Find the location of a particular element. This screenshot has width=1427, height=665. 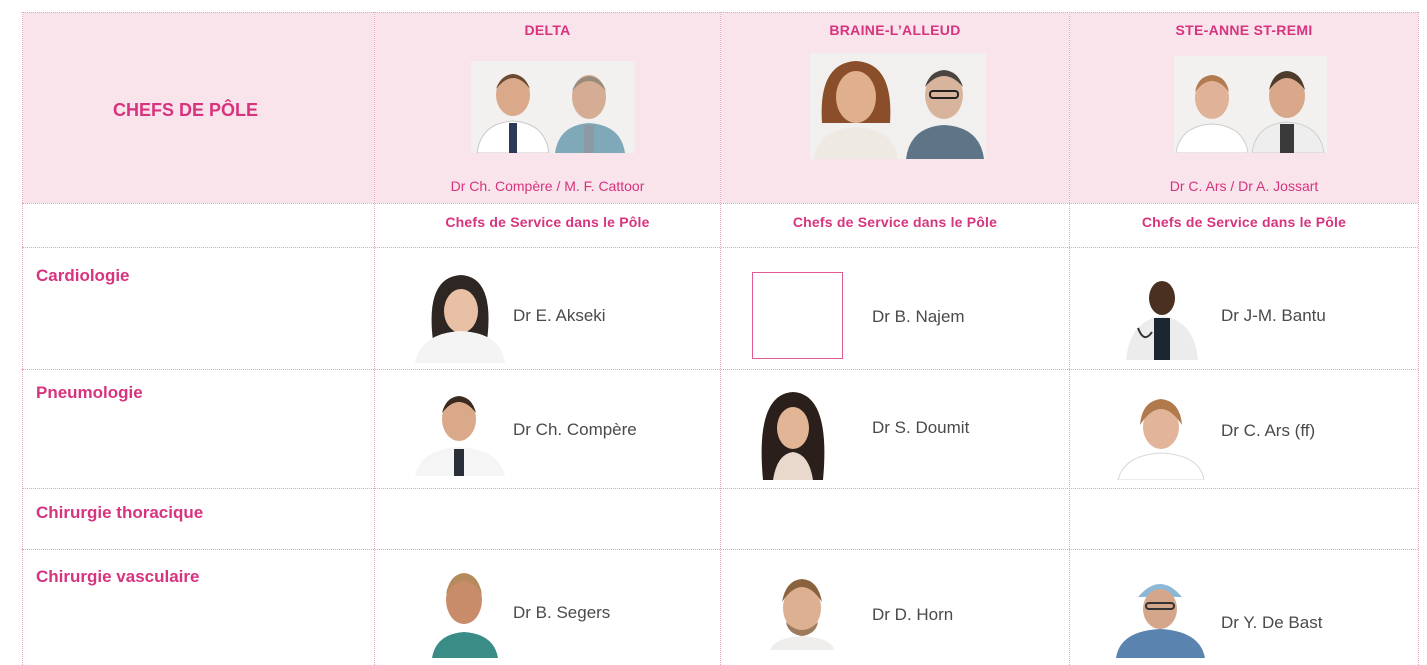

pole-title: CHEFS DE PÔLE is located at coordinates (186, 110).